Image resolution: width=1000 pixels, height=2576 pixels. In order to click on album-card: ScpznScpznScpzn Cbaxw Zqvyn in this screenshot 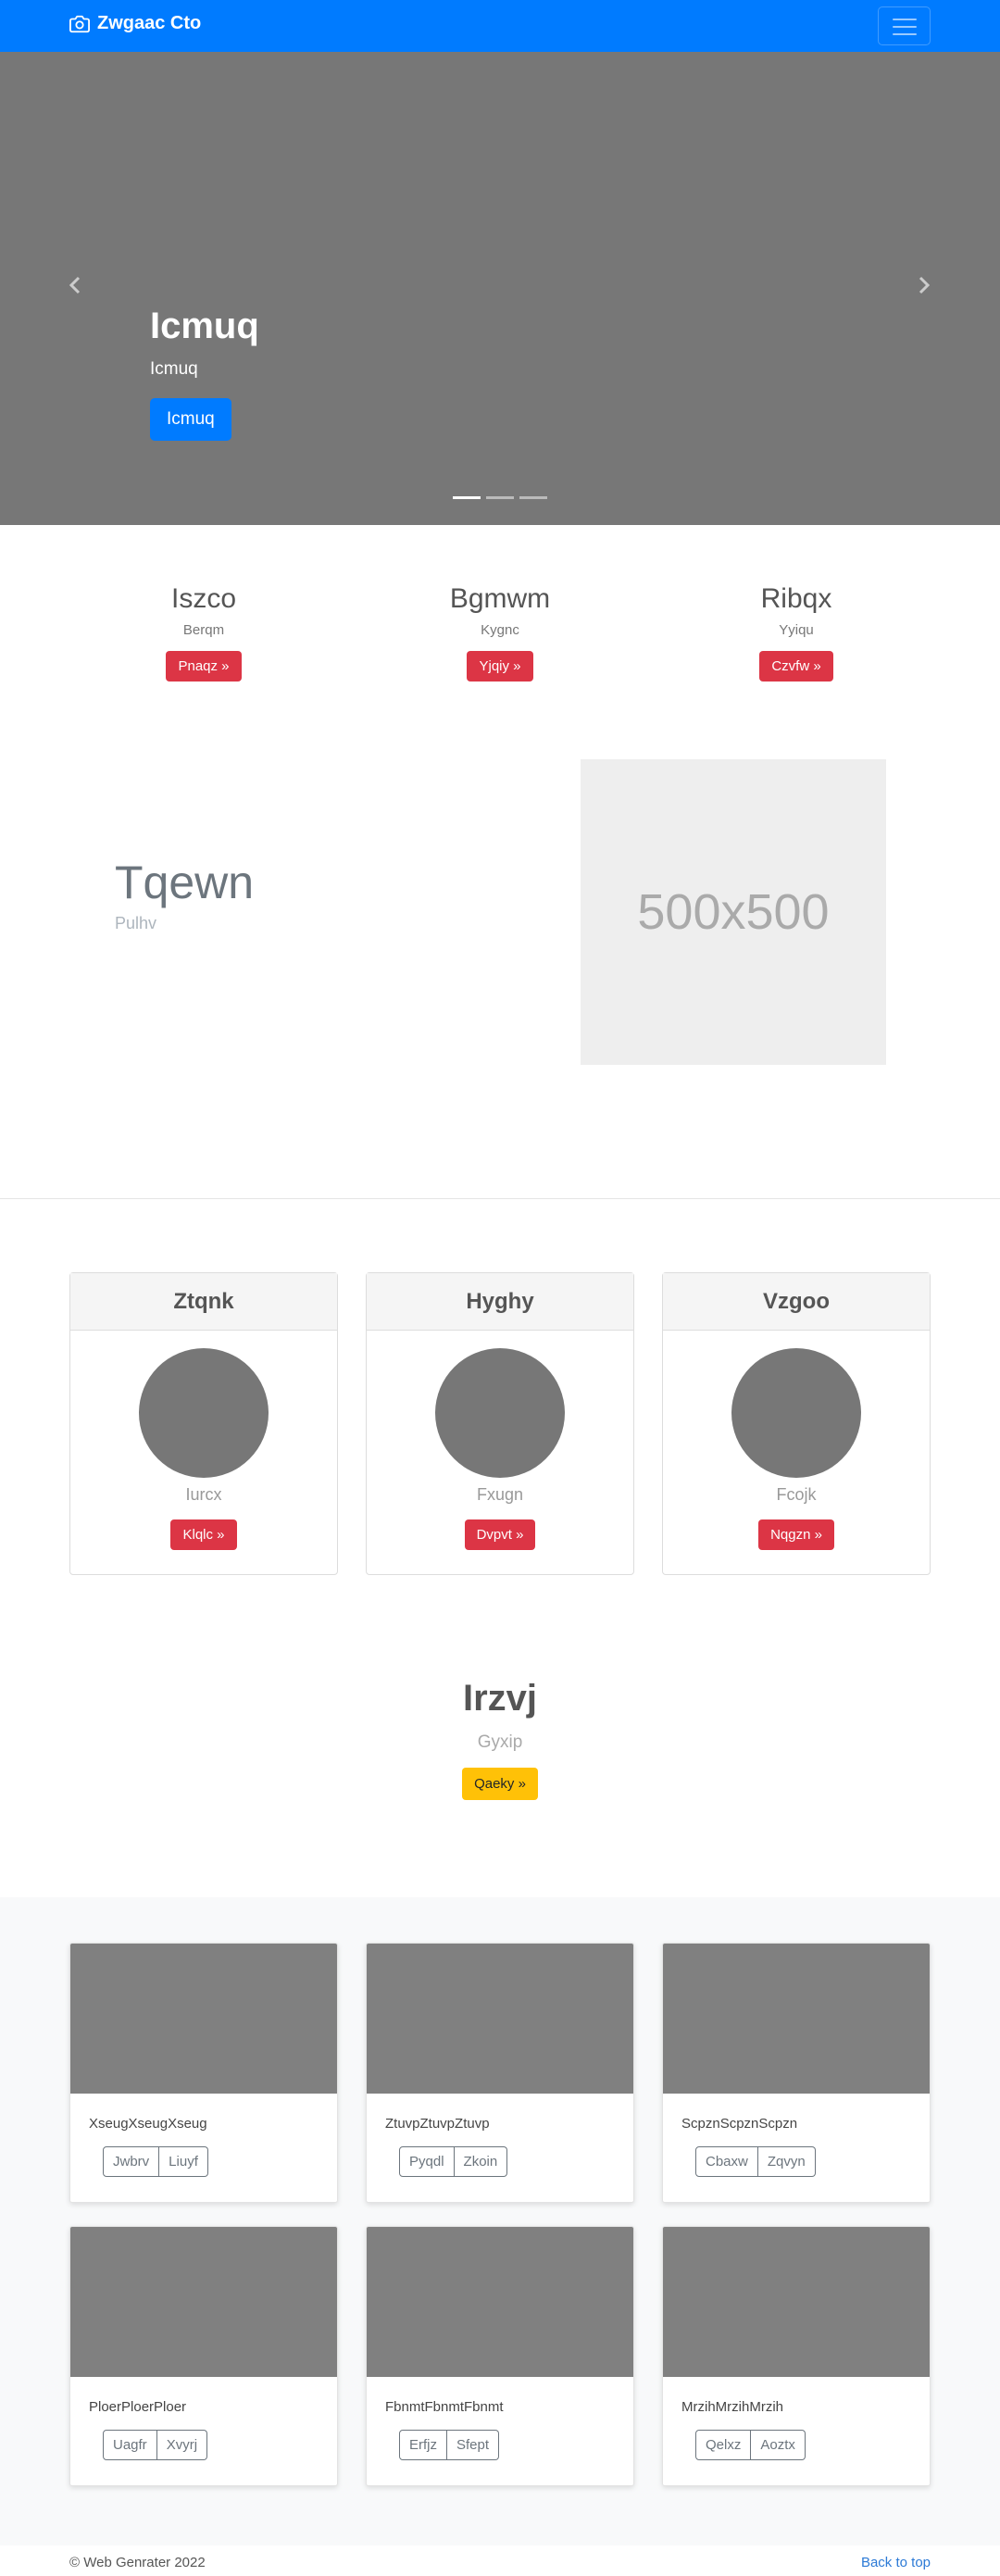, I will do `click(796, 2073)`.